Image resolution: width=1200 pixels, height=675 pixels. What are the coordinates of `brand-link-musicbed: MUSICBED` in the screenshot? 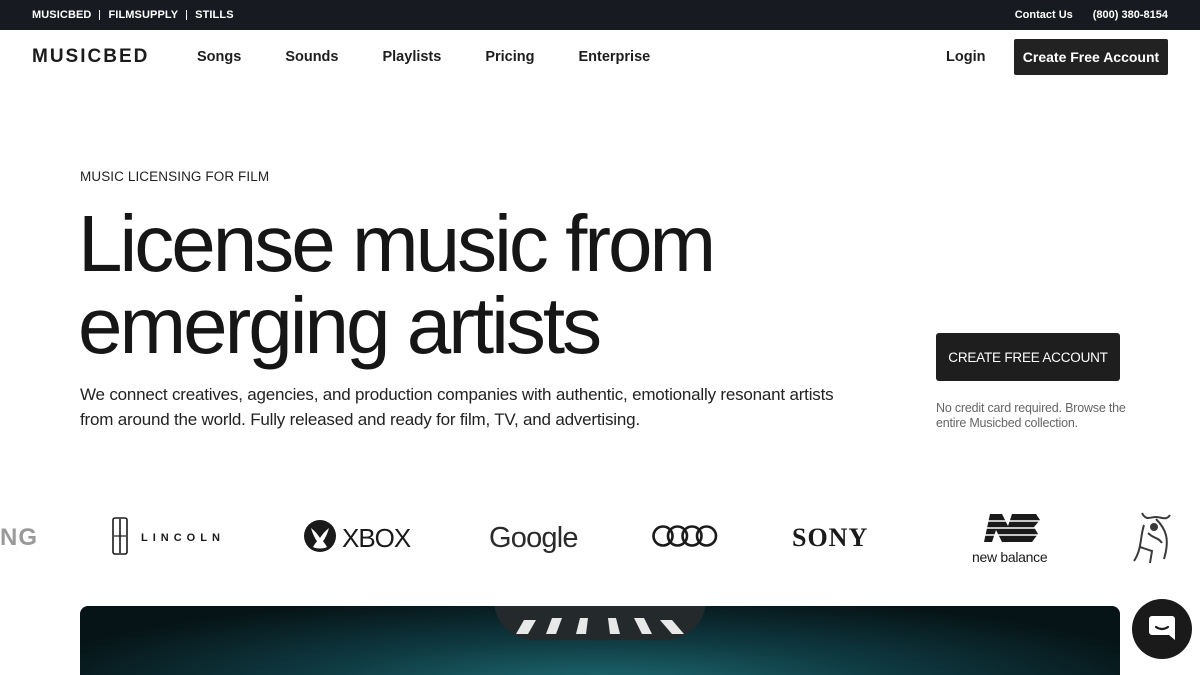 It's located at (61, 15).